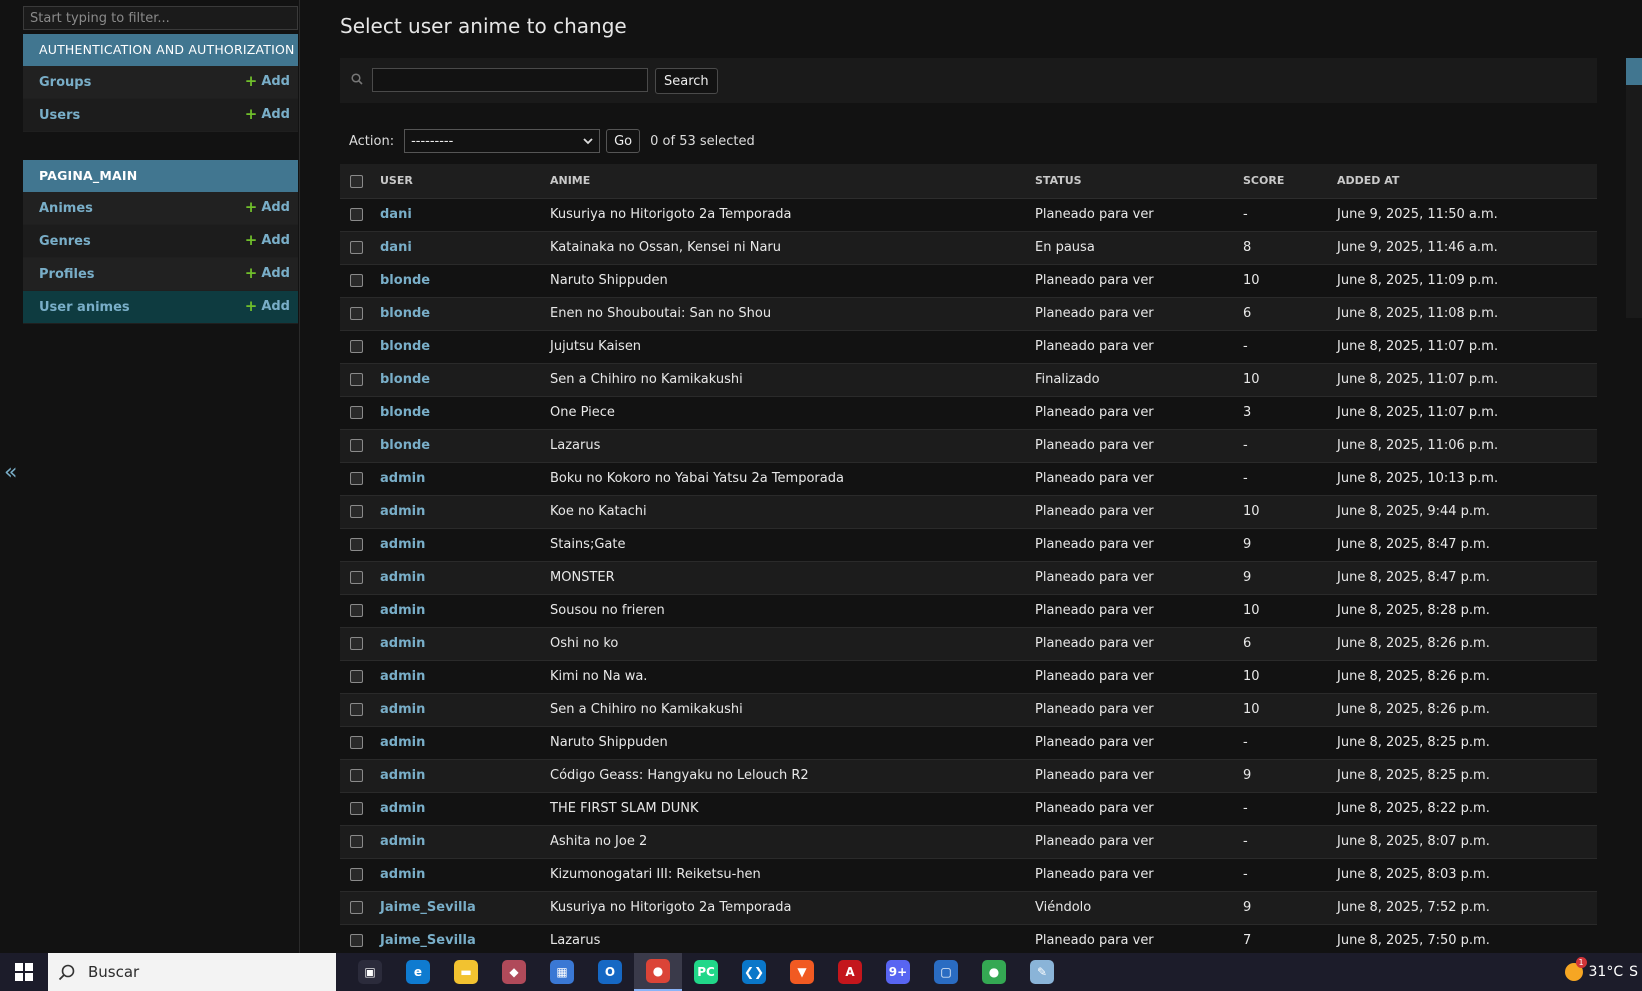 This screenshot has height=991, width=1642. I want to click on add-animes-link: + Add, so click(267, 208).